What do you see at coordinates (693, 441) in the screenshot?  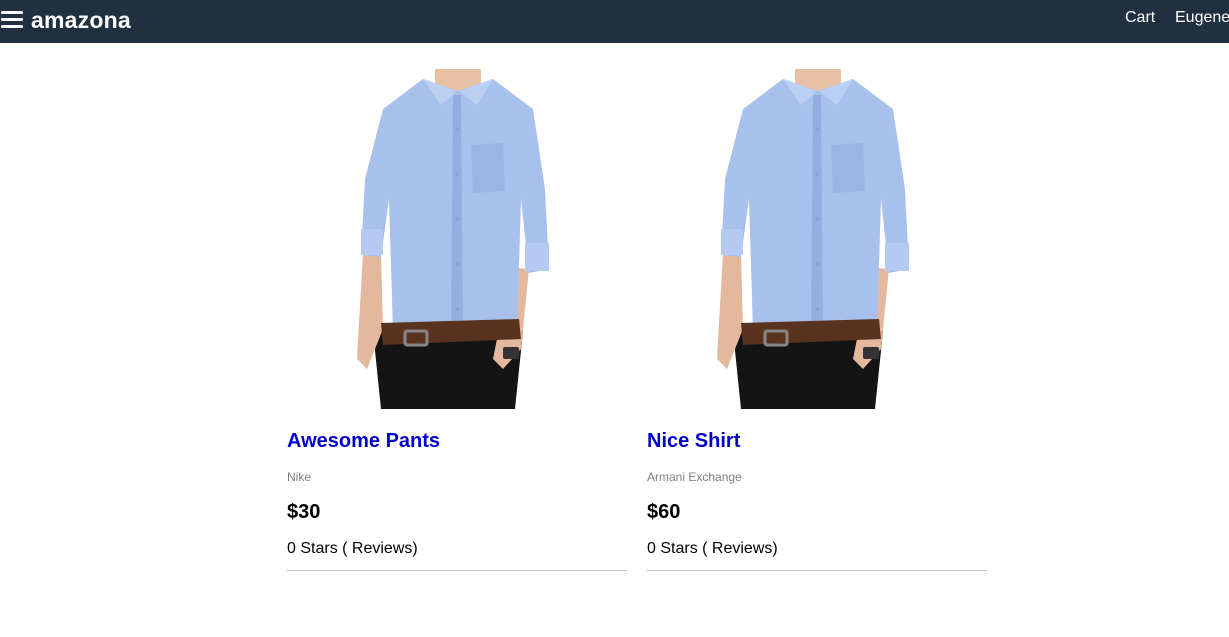 I see `product-name-link: Nice Shirt` at bounding box center [693, 441].